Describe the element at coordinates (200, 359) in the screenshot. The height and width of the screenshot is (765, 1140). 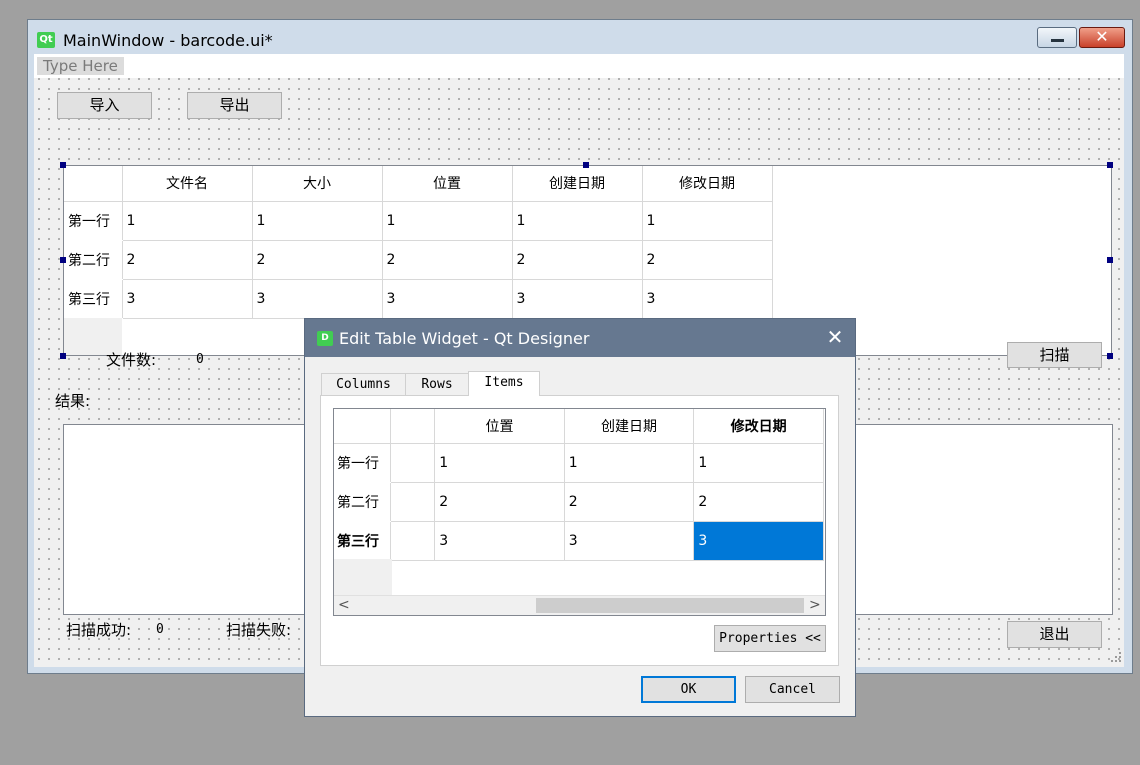
I see `file-count-value: 0` at that location.